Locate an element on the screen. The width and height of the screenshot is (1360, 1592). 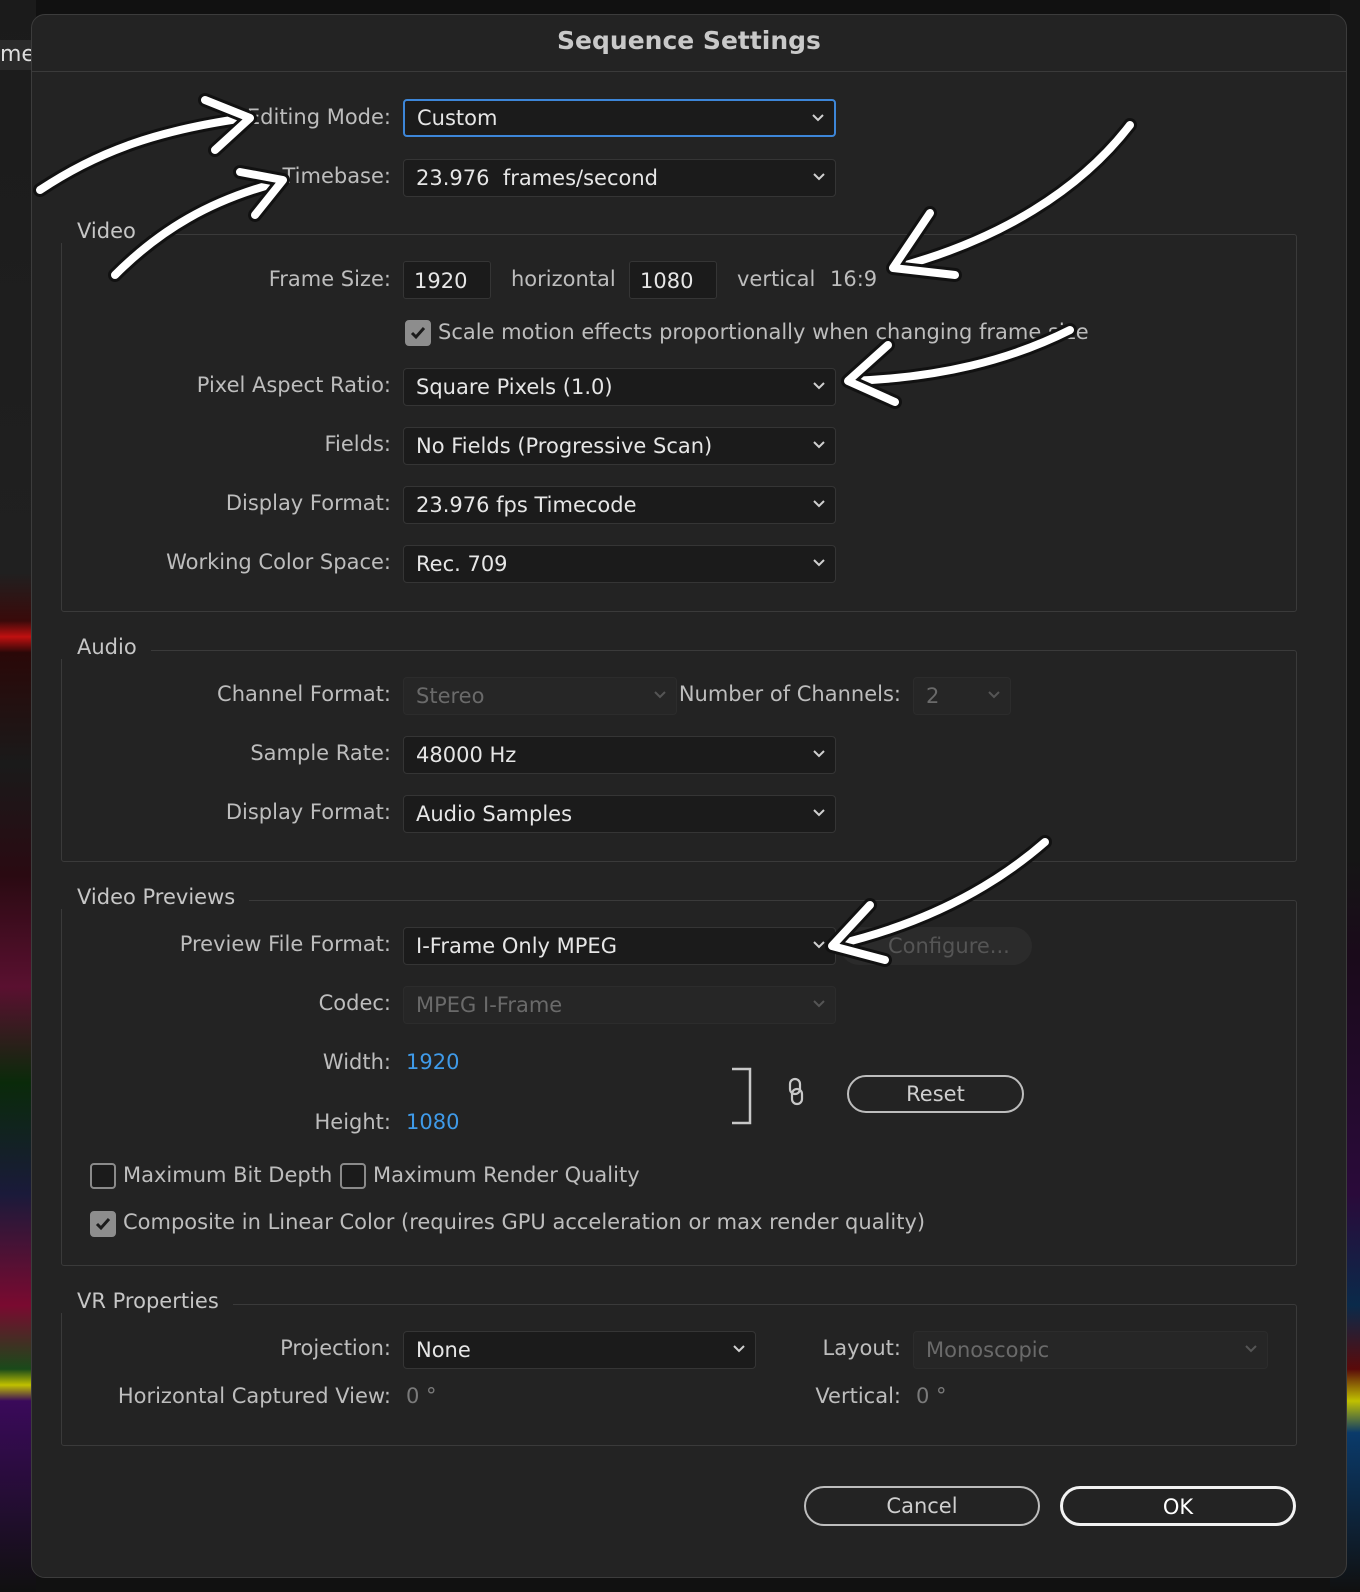
number-of-channels-select: 2 is located at coordinates (962, 696).